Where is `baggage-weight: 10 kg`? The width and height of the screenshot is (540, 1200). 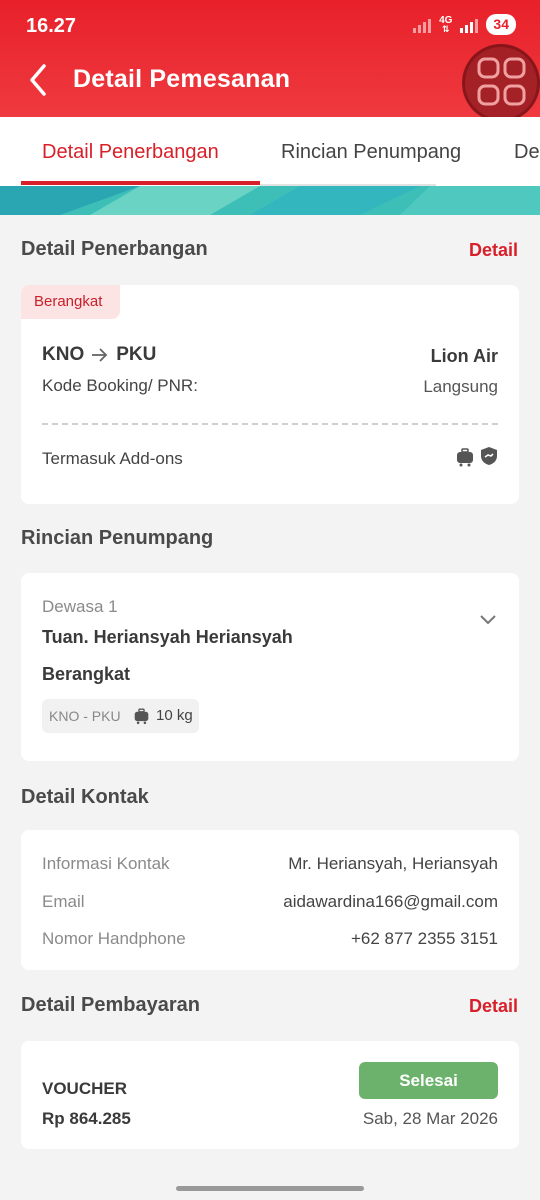 baggage-weight: 10 kg is located at coordinates (174, 715).